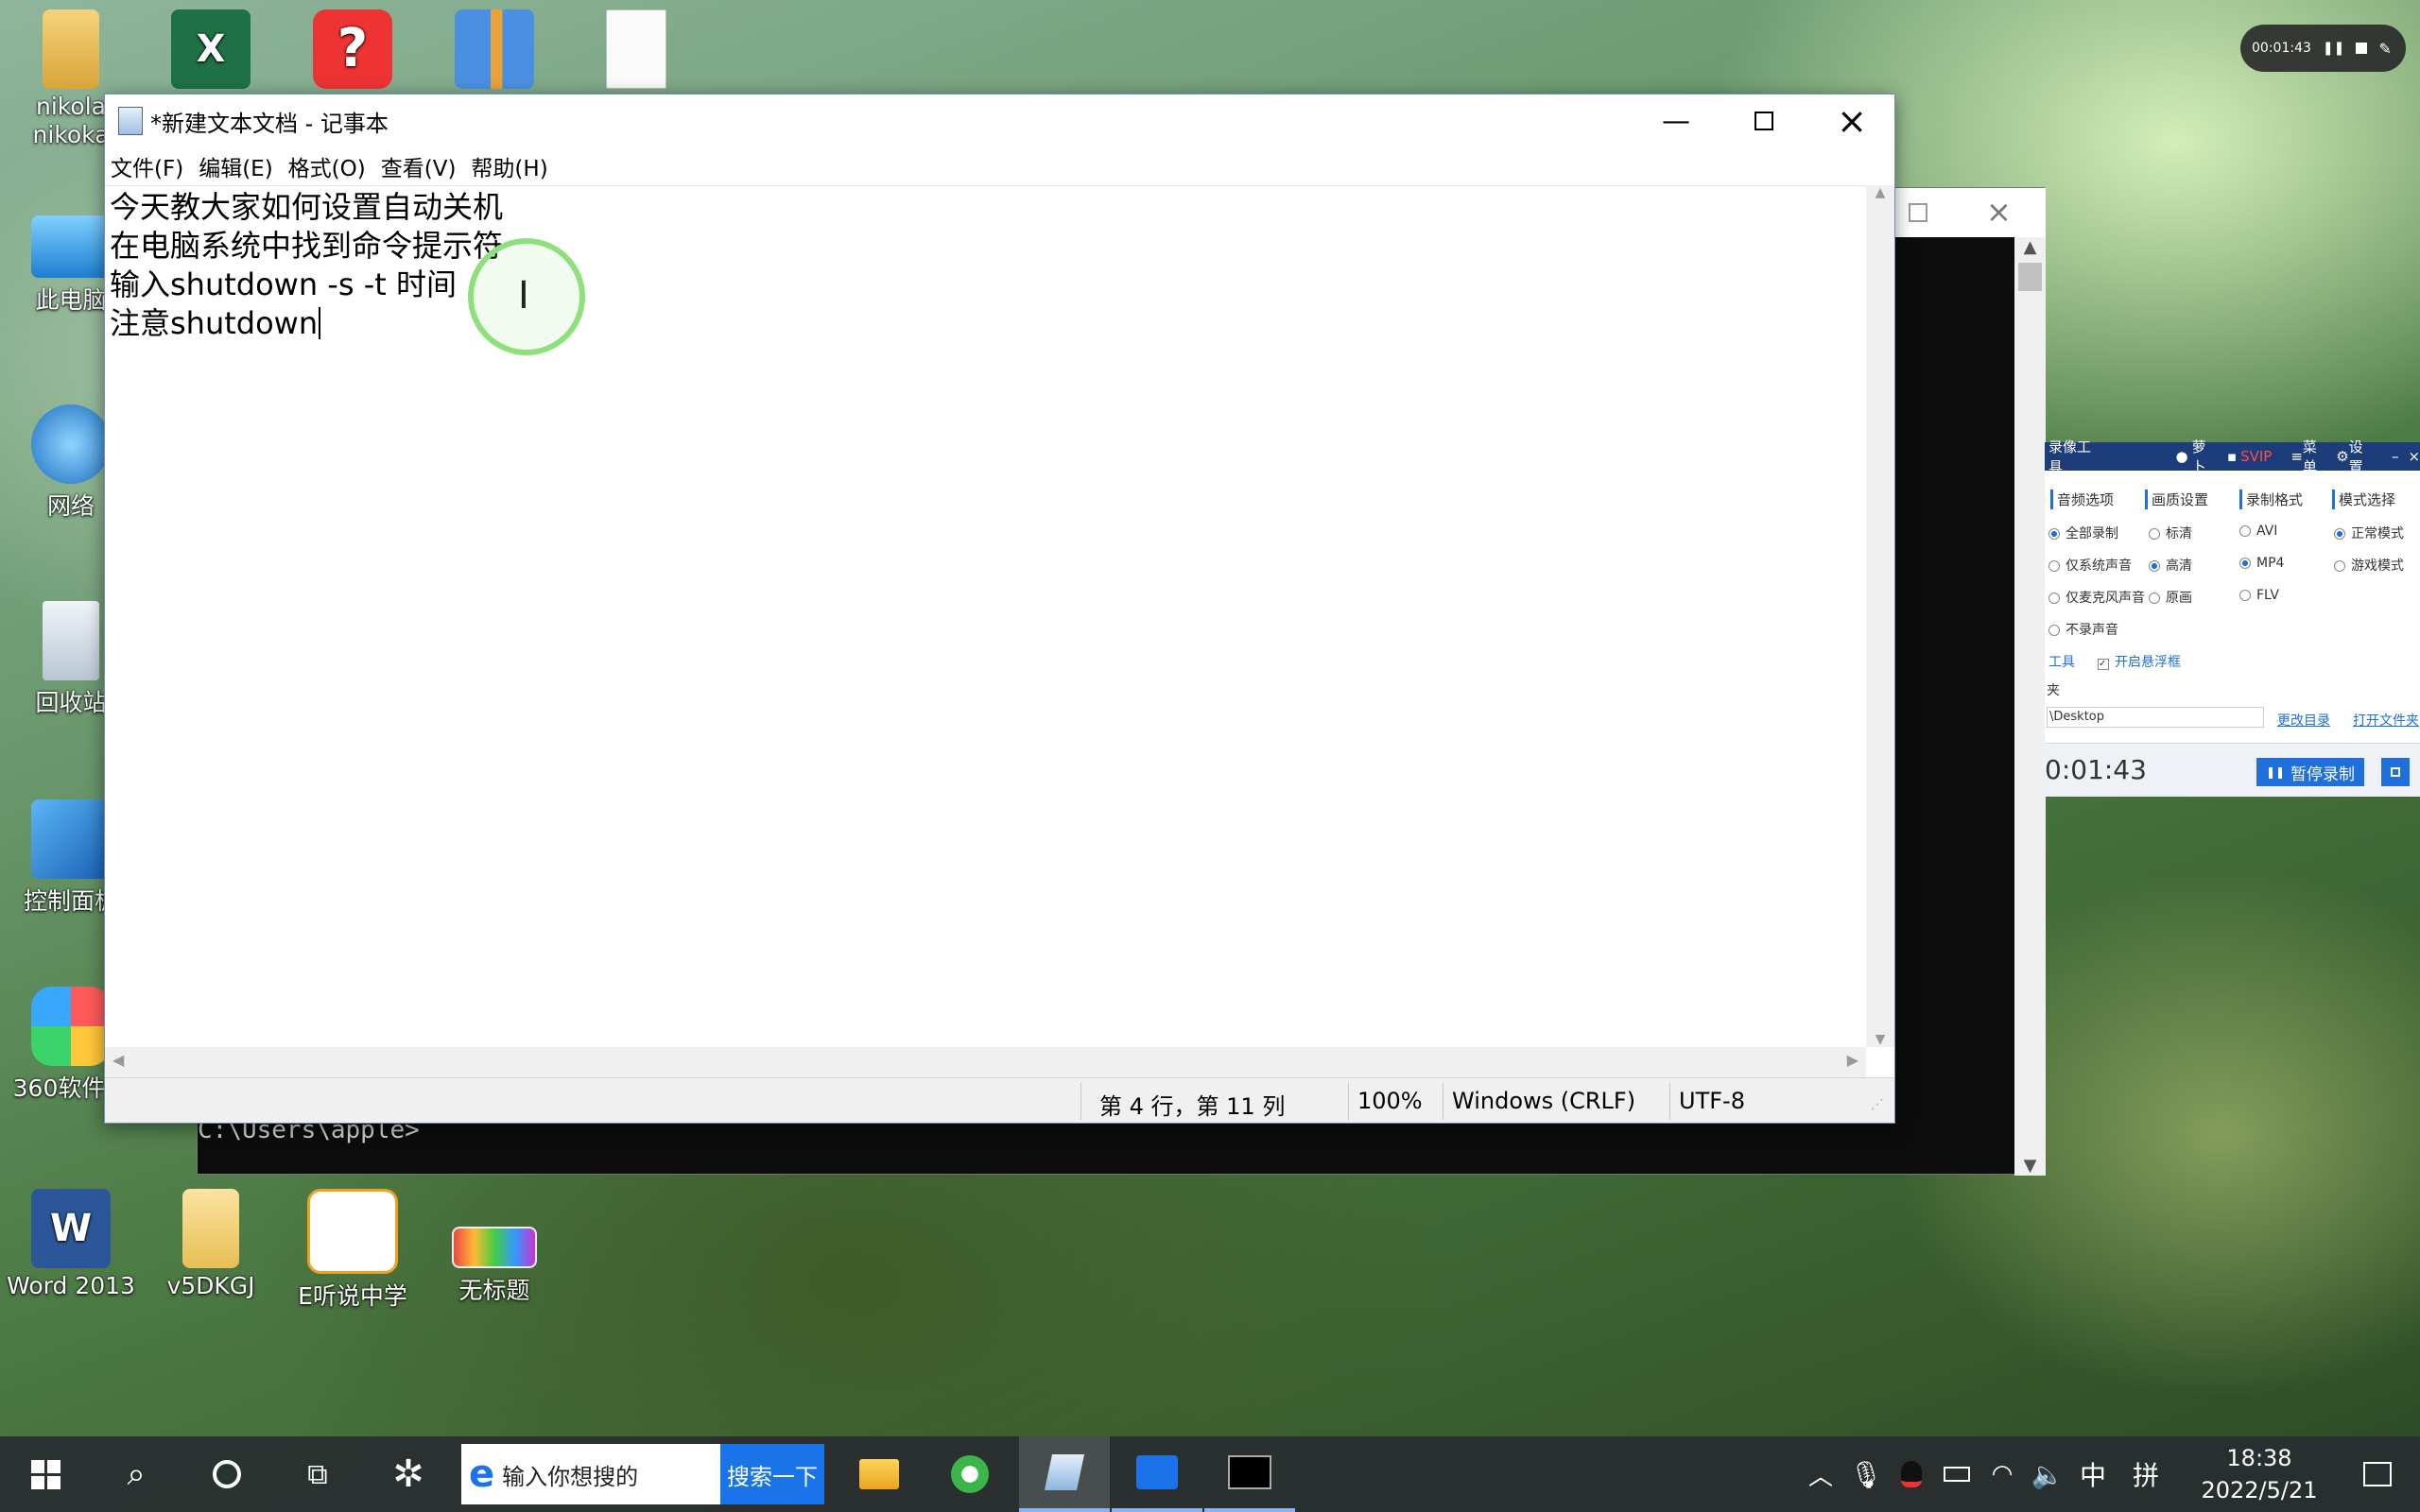 The image size is (2420, 1512). I want to click on task-view-icon: ⧉, so click(318, 1474).